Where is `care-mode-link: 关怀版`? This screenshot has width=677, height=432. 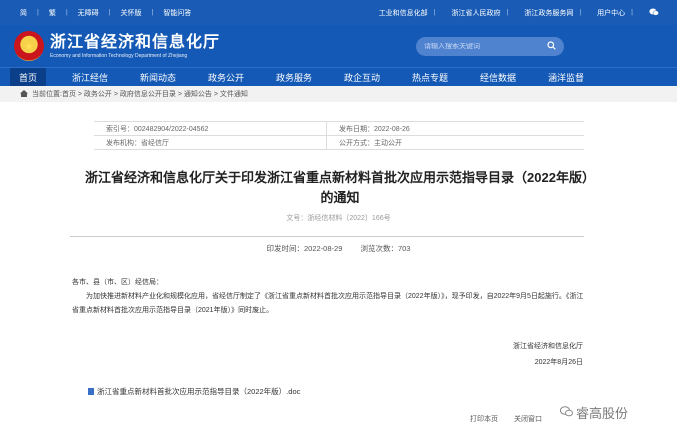
care-mode-link: 关怀版 is located at coordinates (130, 13).